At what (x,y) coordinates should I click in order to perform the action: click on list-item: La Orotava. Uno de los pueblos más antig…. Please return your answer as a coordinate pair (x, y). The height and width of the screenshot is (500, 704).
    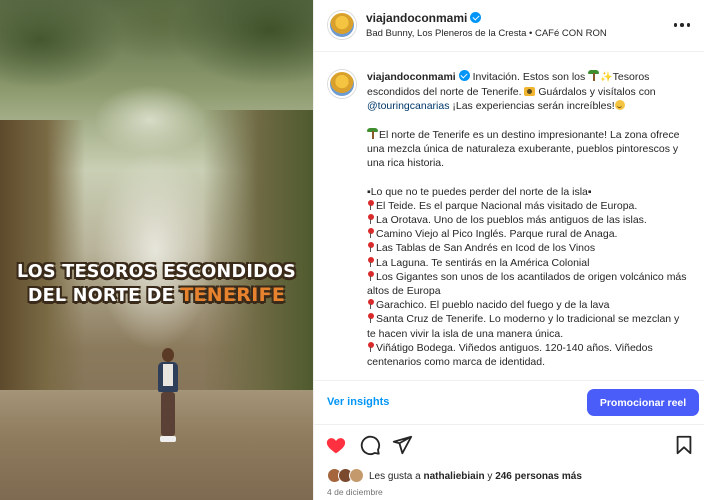
    Looking at the image, I should click on (527, 220).